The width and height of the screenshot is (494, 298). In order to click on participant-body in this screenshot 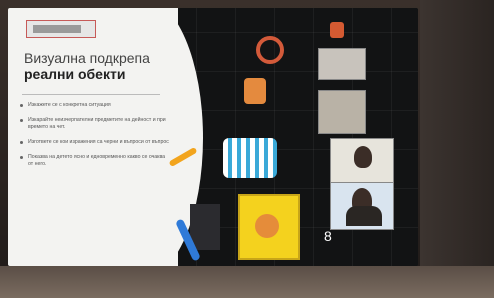, I will do `click(364, 216)`.